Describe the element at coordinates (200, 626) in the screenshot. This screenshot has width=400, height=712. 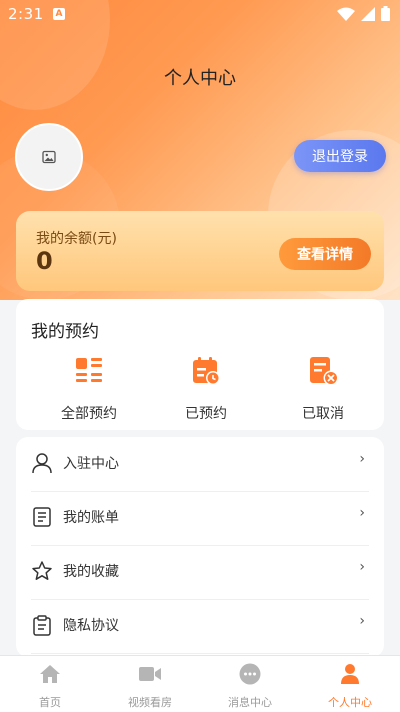
I see `menu-item-privacy-policy: 隐私协议 ›` at that location.